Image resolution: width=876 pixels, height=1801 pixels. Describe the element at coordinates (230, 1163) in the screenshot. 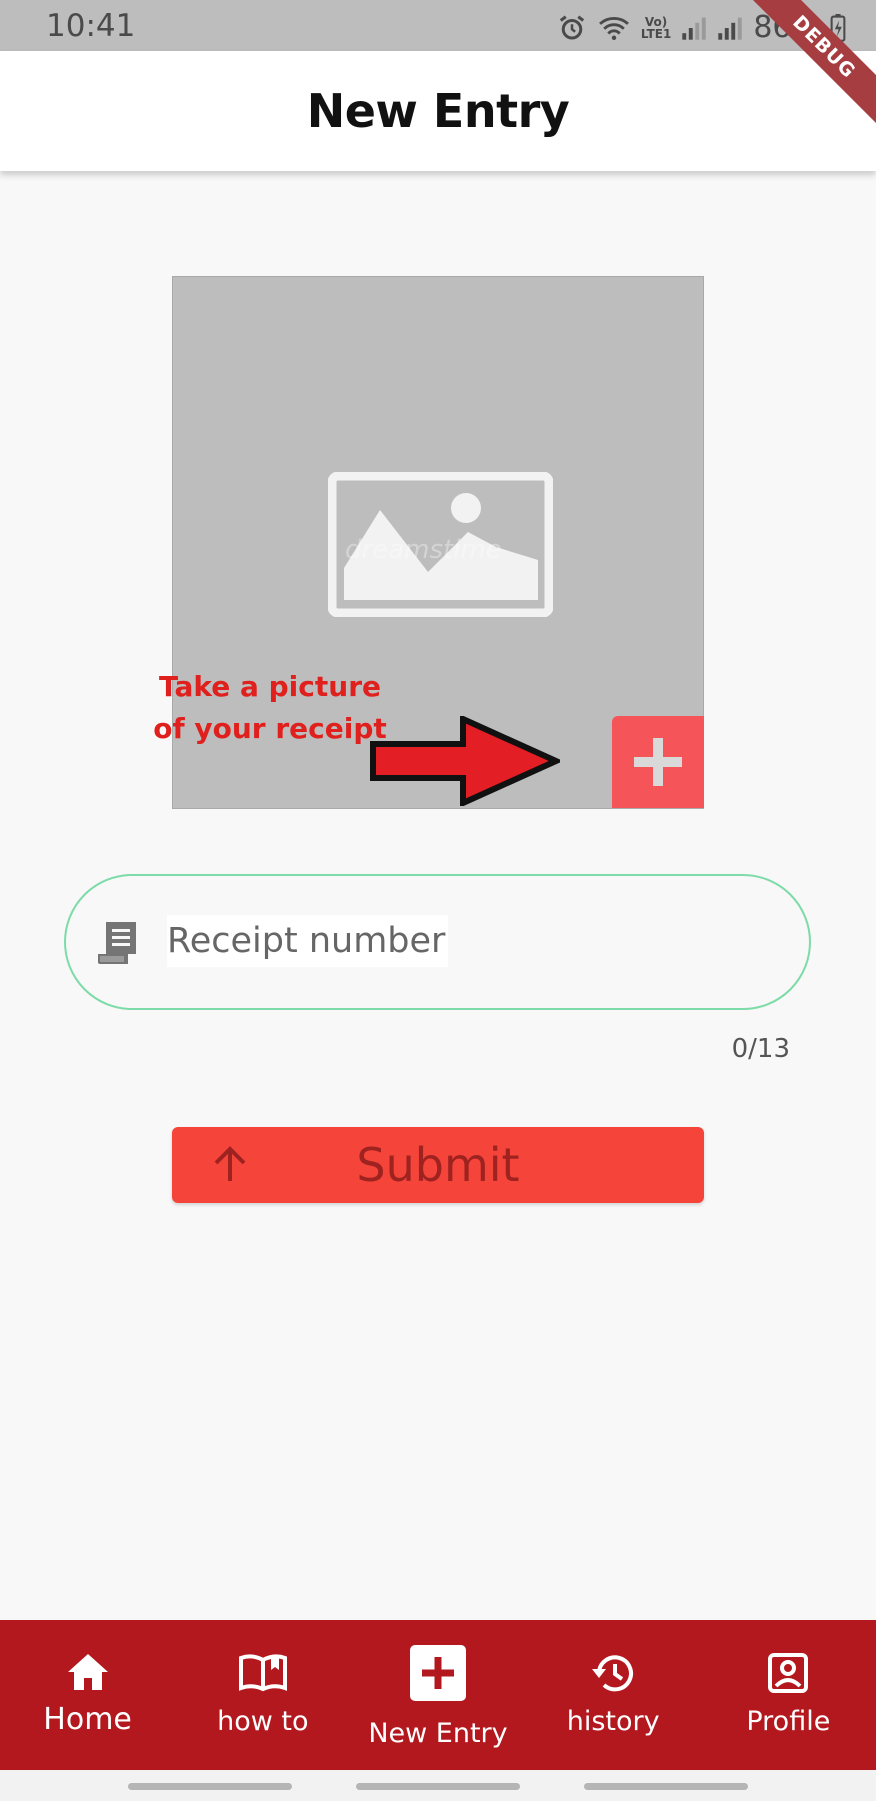

I see `arrow-up-icon` at that location.